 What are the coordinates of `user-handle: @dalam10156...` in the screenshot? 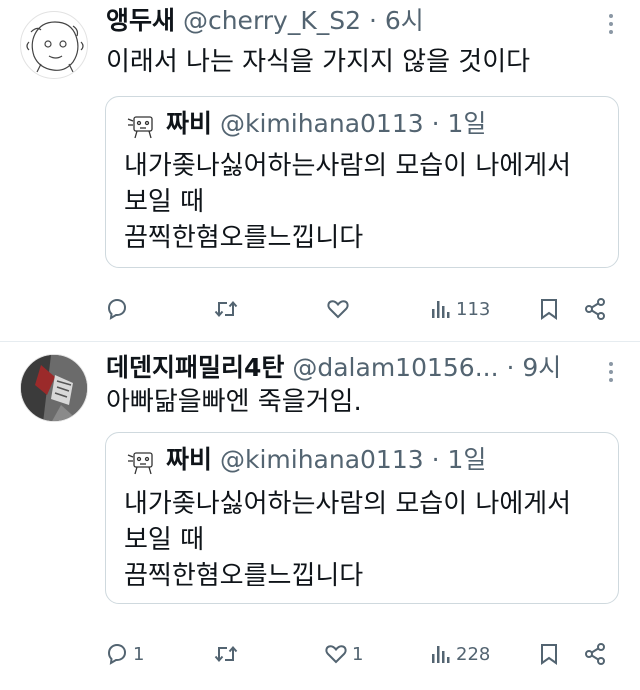 It's located at (395, 367).